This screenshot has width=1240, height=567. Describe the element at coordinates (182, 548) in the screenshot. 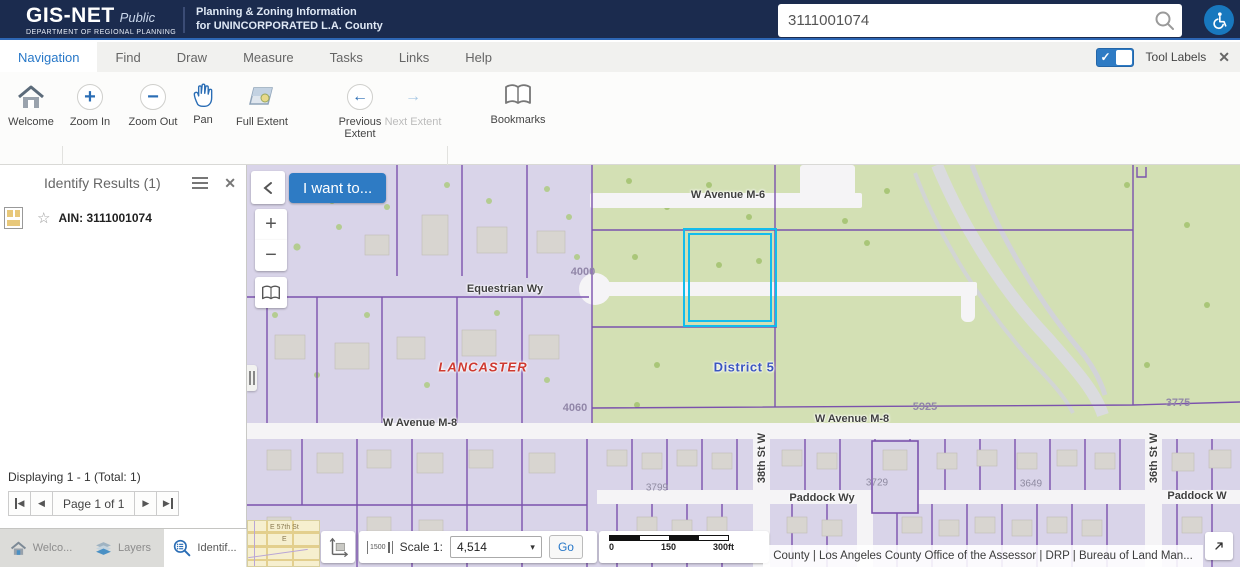

I see `identify-icon` at that location.